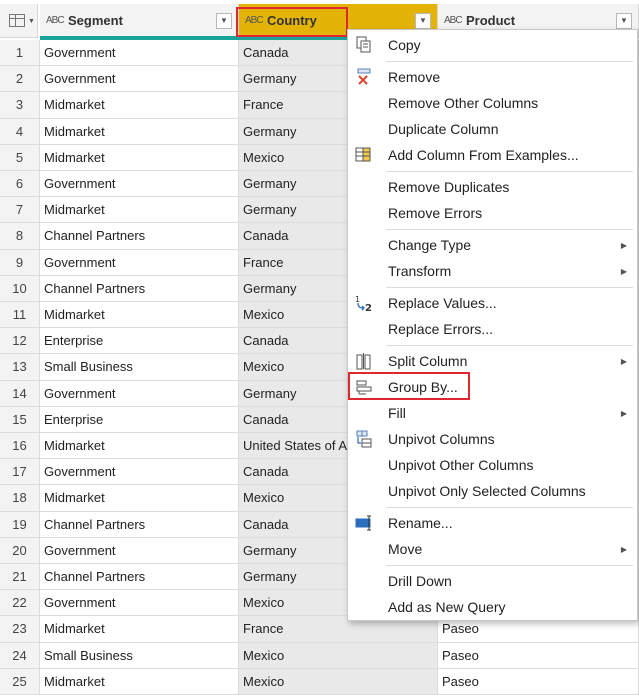 The height and width of the screenshot is (697, 639). Describe the element at coordinates (31, 21) in the screenshot. I see `chevron-down-icon: ▼` at that location.